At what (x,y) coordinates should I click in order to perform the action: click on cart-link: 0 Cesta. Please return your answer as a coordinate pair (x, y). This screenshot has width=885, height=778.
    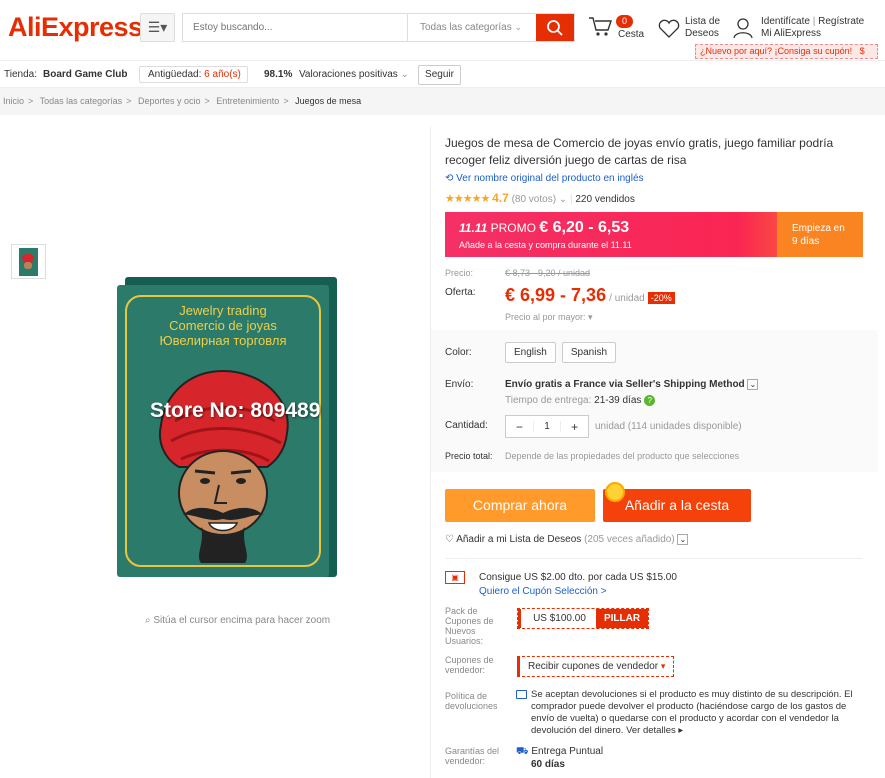
    Looking at the image, I should click on (618, 29).